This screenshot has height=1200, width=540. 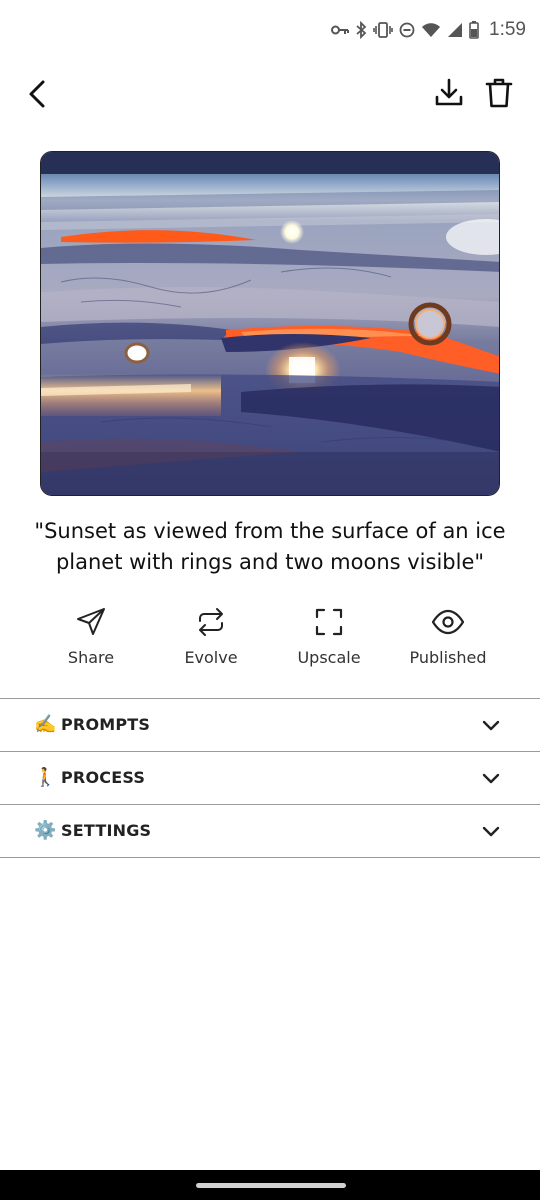 I want to click on download-icon, so click(x=449, y=92).